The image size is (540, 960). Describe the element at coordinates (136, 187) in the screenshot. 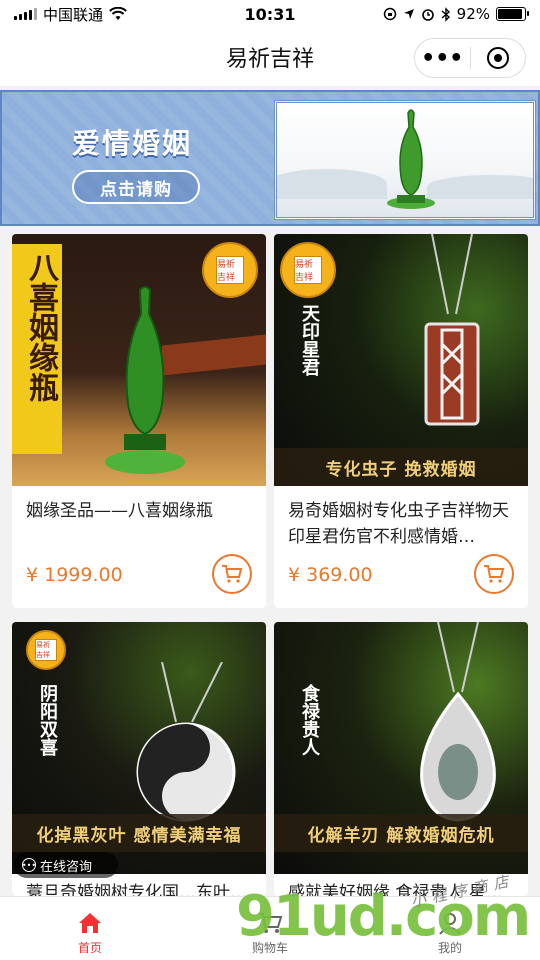

I see `buy-now-button: 点击请购` at that location.